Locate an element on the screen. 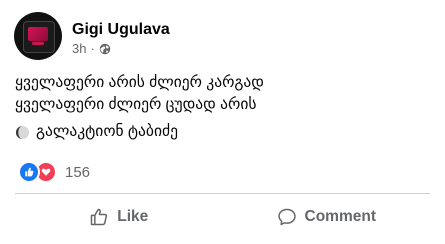 This screenshot has height=244, width=445. like-button: Like is located at coordinates (119, 217).